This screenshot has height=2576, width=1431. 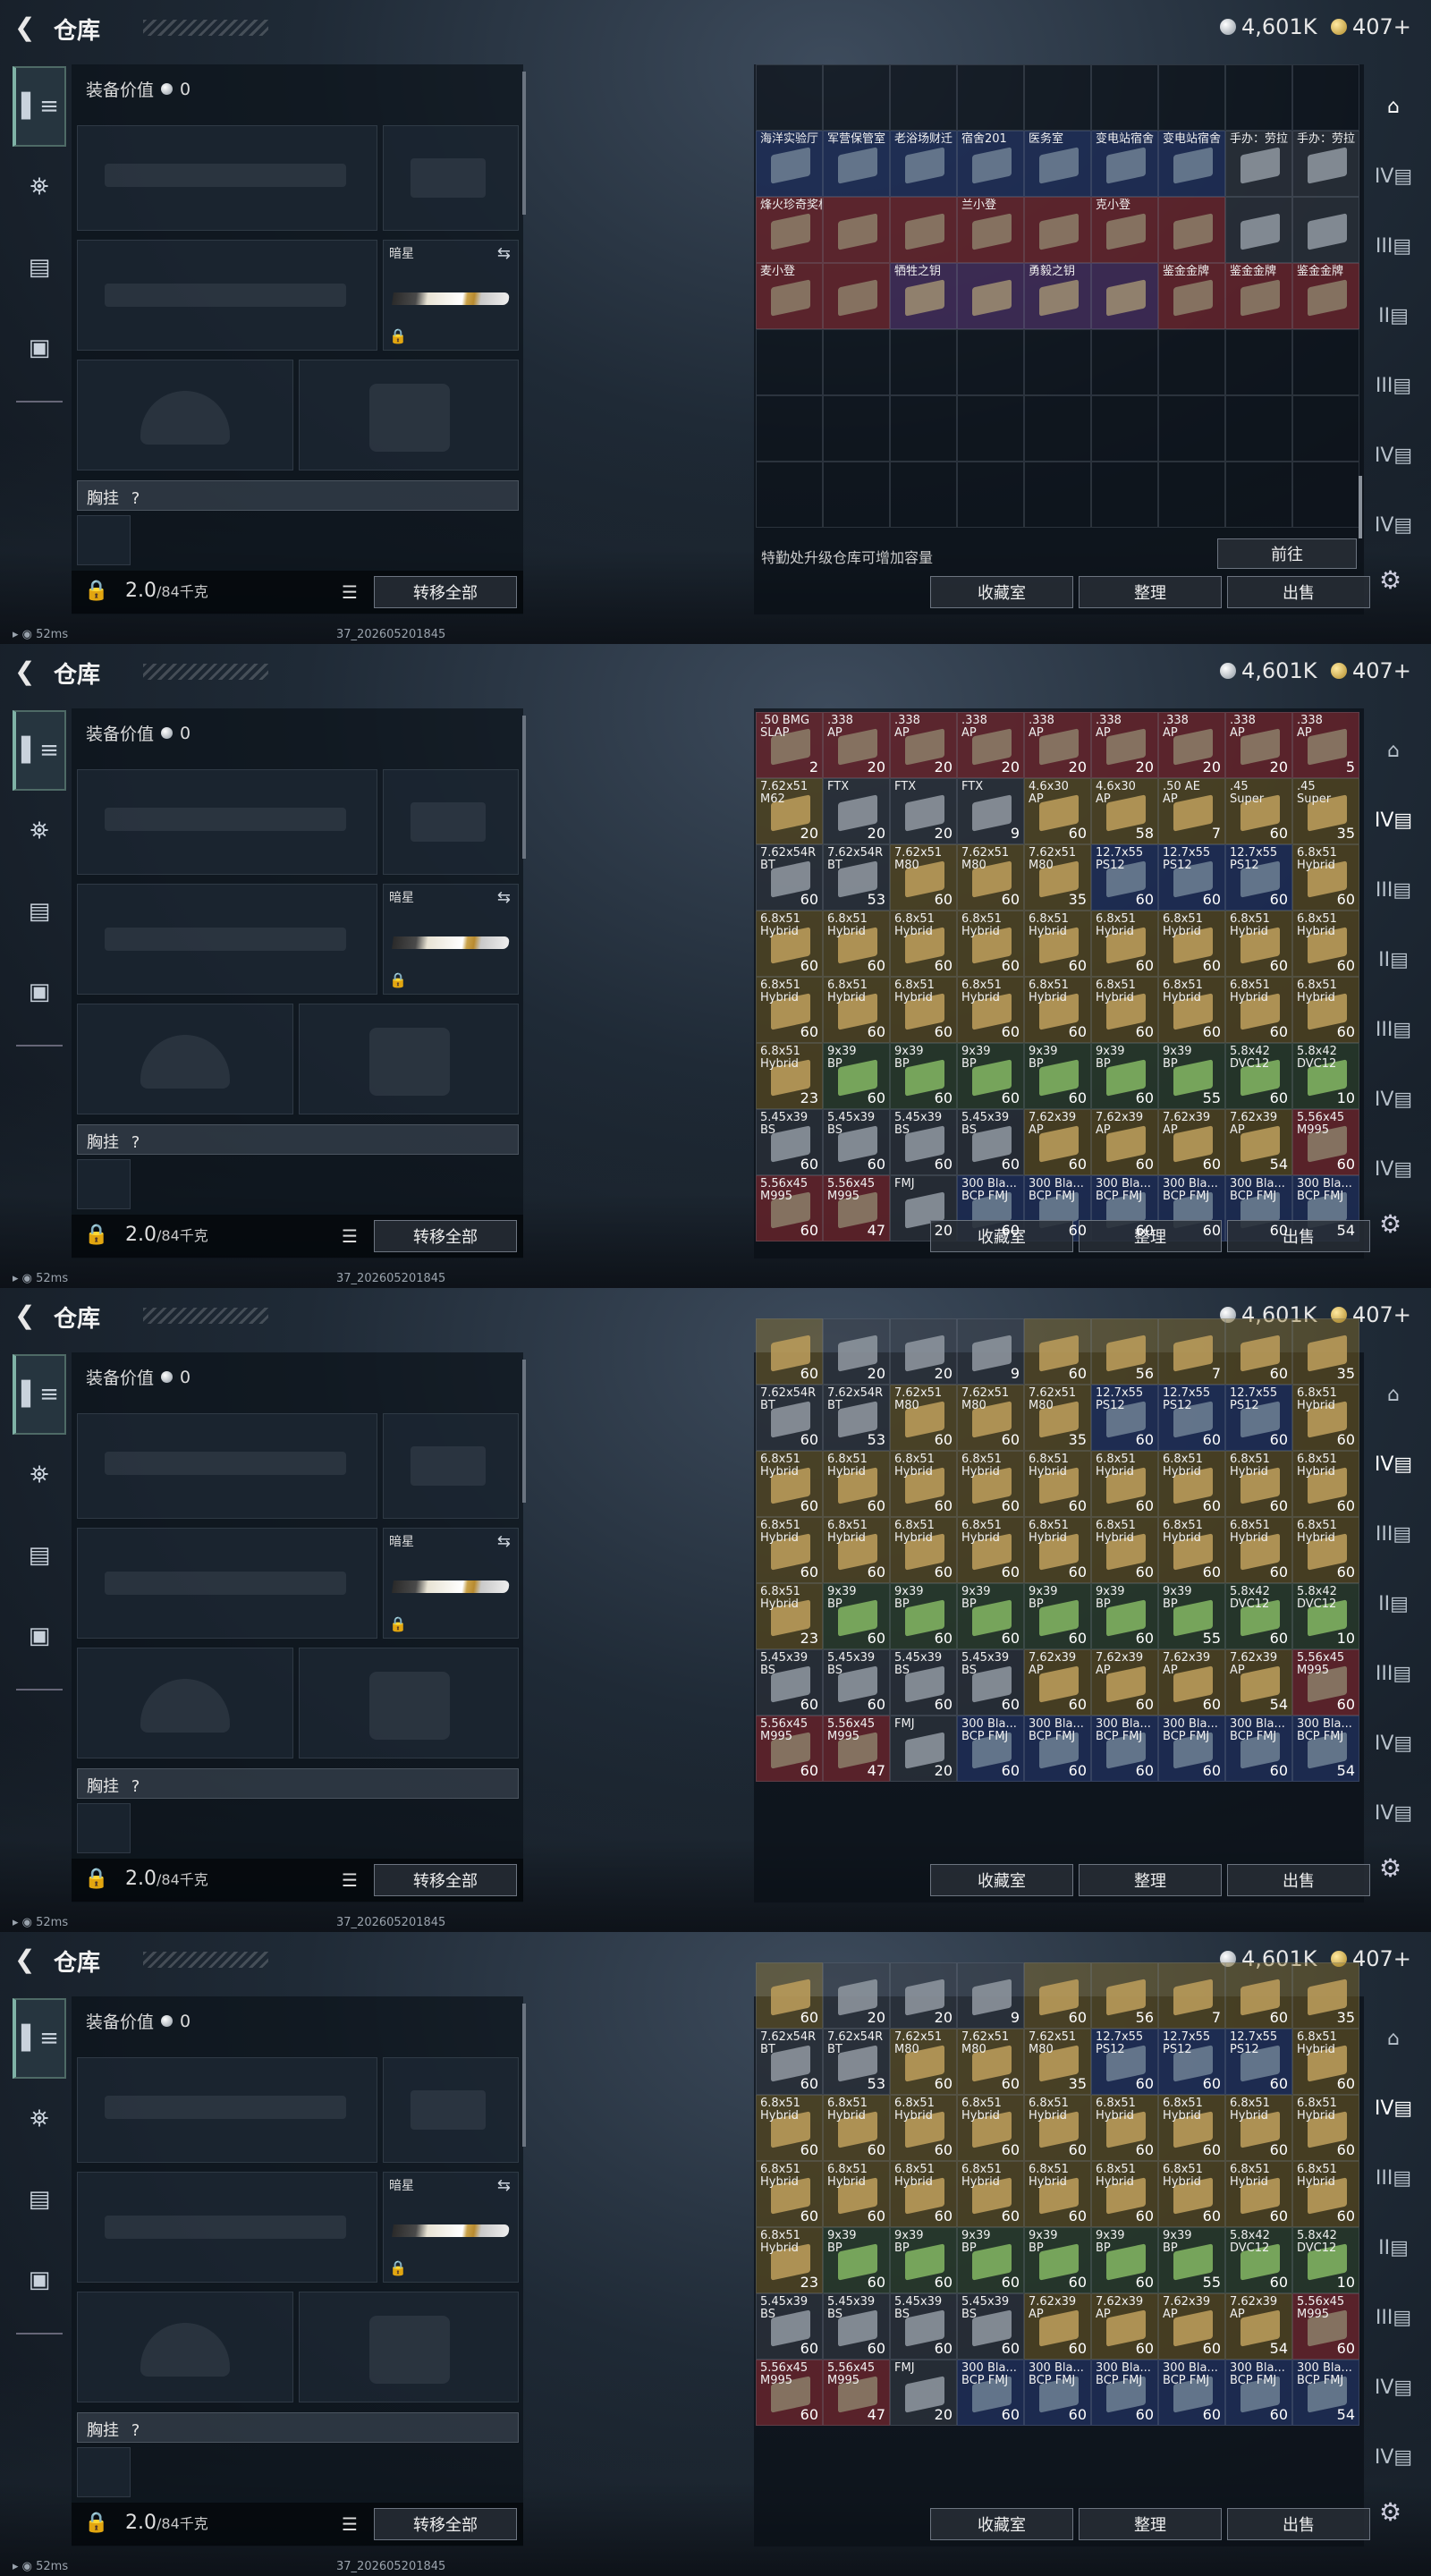 I want to click on inventory-item: 5.8x42 DVC12 10, so click(x=1326, y=1076).